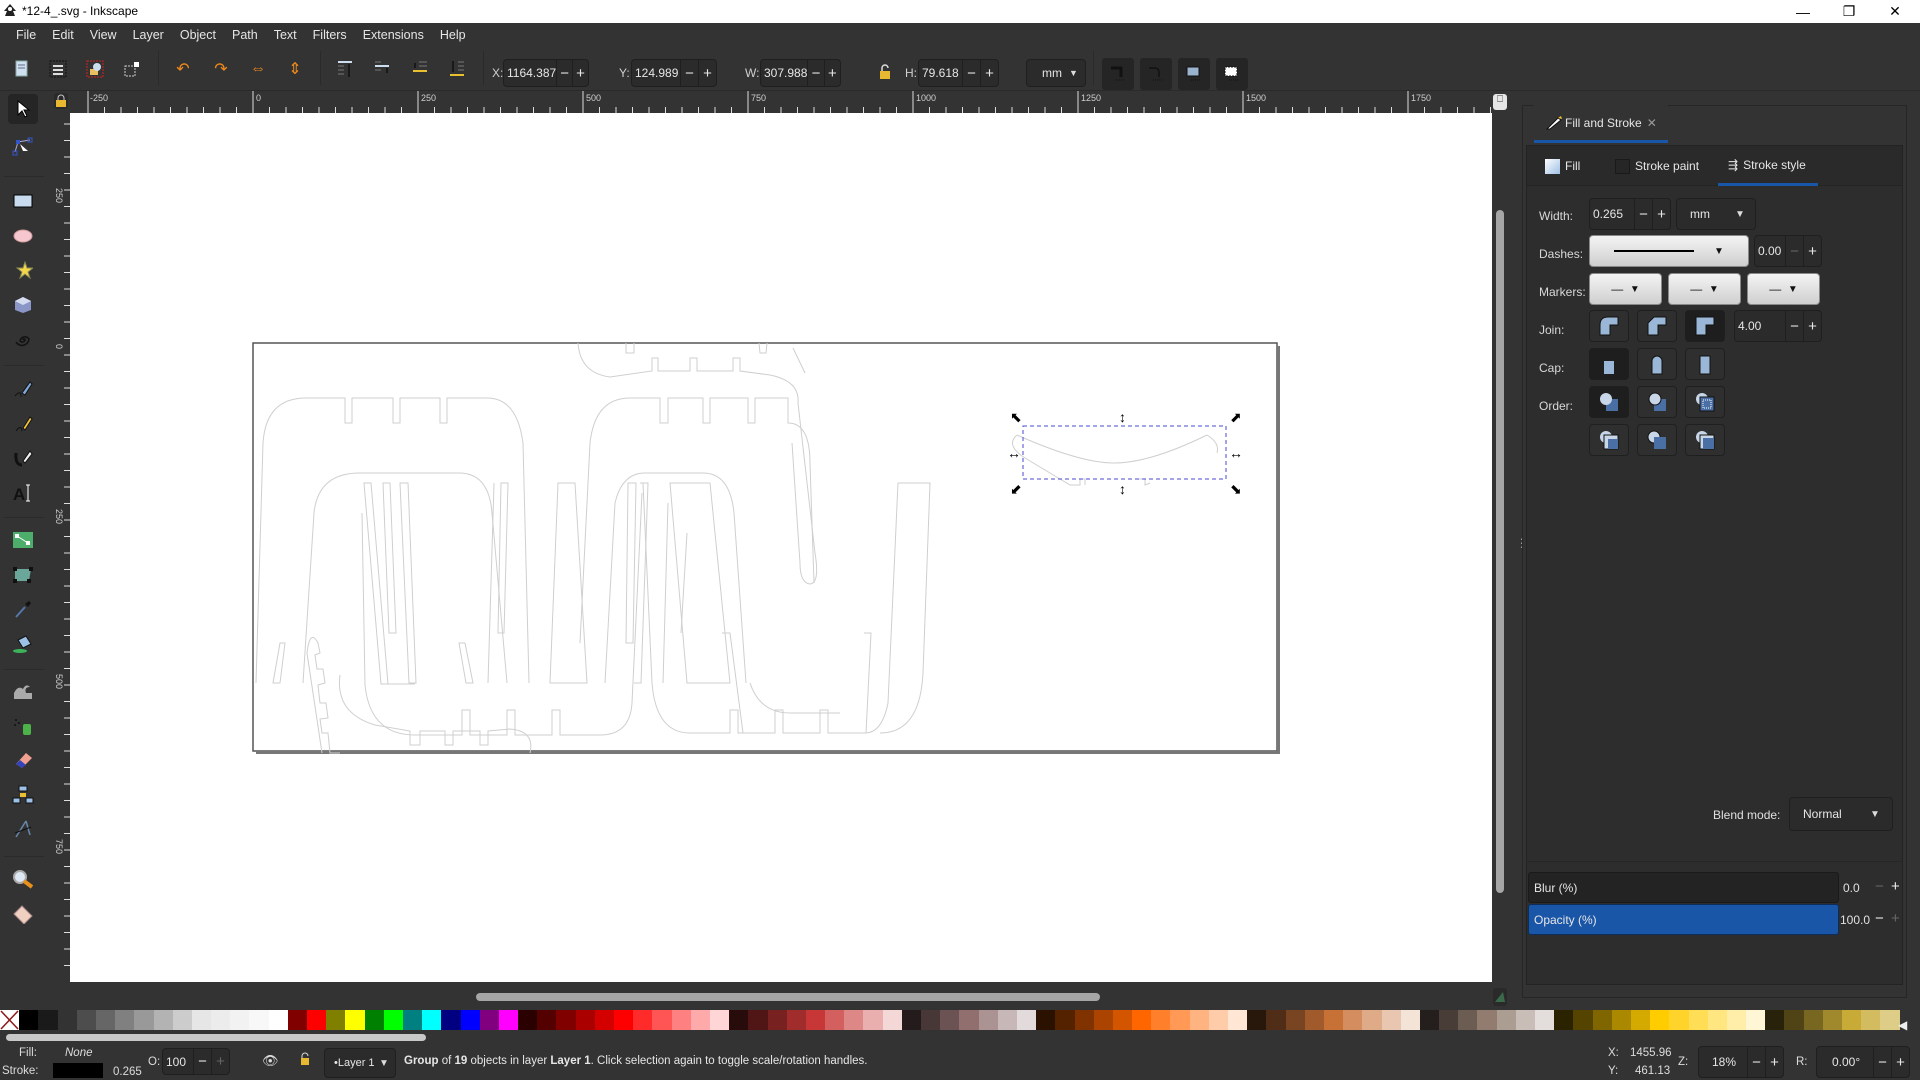 Image resolution: width=1920 pixels, height=1080 pixels. I want to click on gradient-tool, so click(23, 540).